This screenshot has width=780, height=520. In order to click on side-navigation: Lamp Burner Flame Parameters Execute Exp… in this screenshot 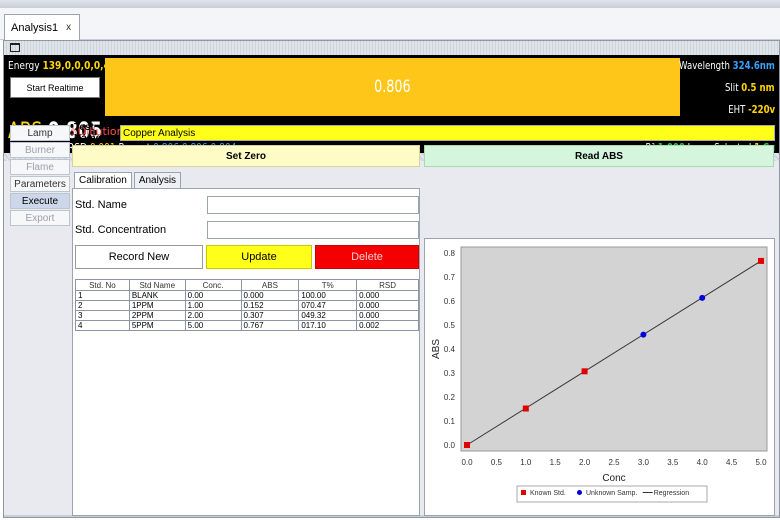, I will do `click(40, 176)`.